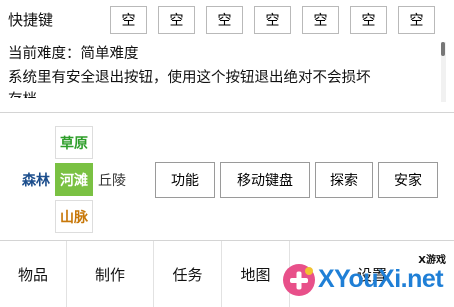 The width and height of the screenshot is (454, 307). I want to click on move-keyboard-button: 移动键盘, so click(265, 180).